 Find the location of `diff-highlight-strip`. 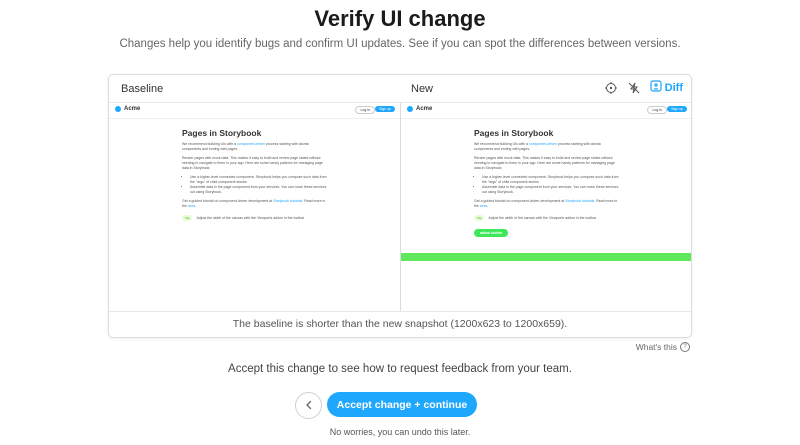

diff-highlight-strip is located at coordinates (546, 257).